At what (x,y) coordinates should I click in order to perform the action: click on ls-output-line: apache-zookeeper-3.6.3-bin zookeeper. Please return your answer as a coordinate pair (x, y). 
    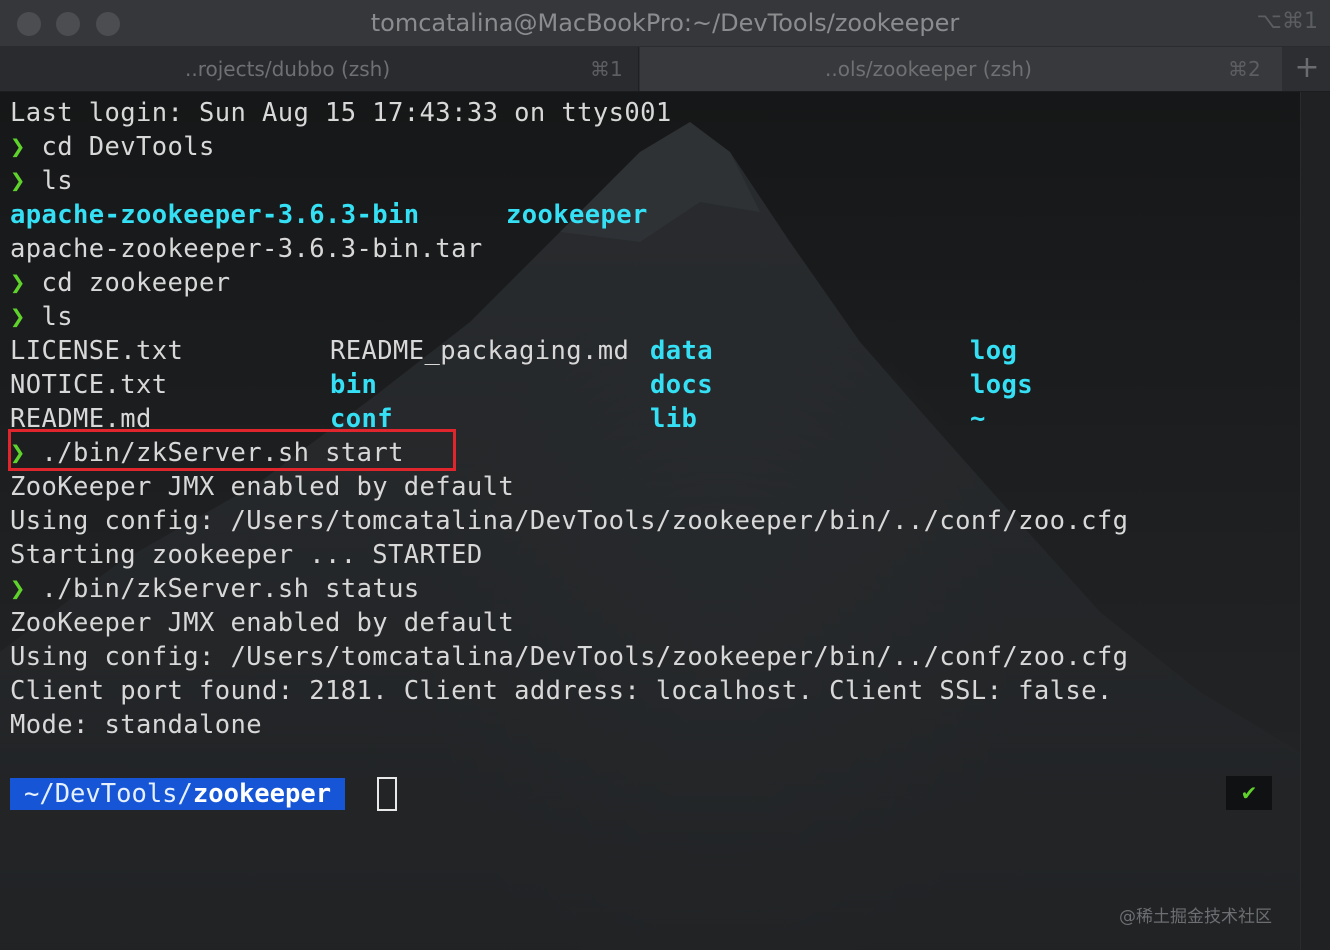
    Looking at the image, I should click on (460, 215).